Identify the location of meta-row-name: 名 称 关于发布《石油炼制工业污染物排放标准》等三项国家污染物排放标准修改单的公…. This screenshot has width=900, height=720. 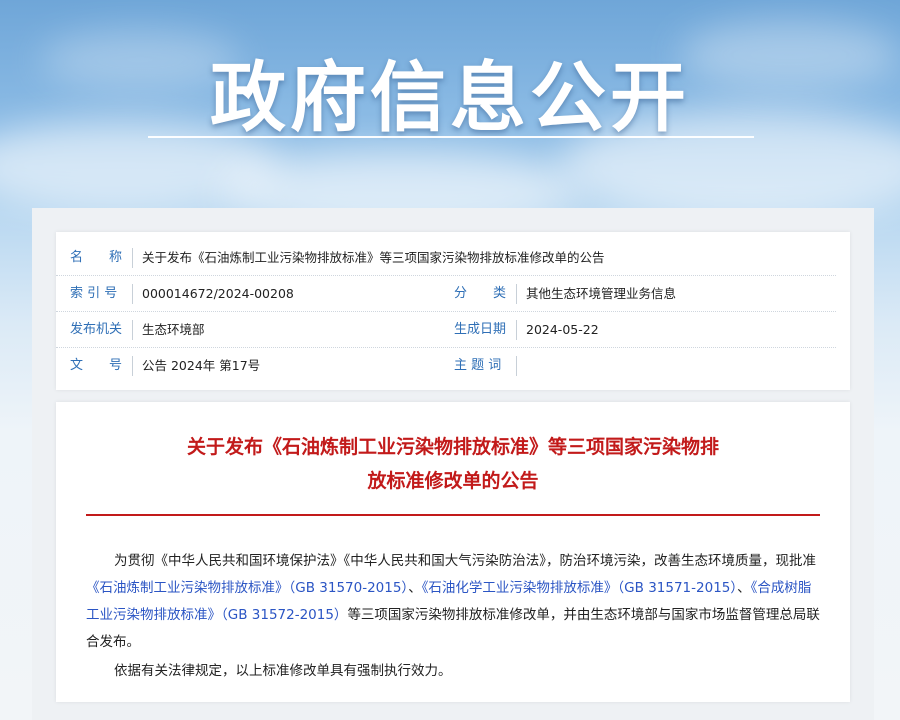
(453, 258).